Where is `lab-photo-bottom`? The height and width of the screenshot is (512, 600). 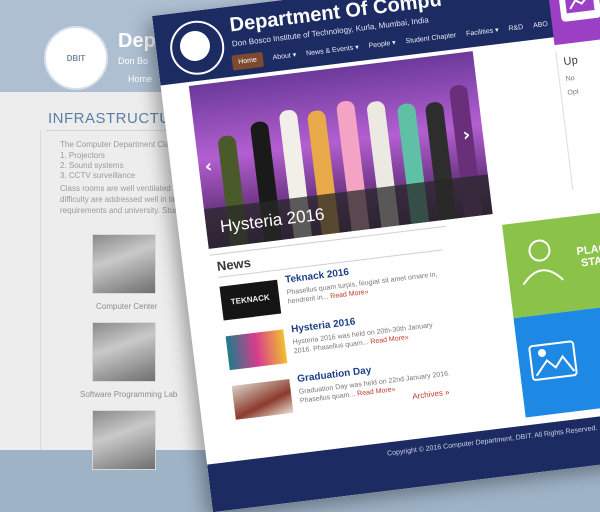
lab-photo-bottom is located at coordinates (124, 440).